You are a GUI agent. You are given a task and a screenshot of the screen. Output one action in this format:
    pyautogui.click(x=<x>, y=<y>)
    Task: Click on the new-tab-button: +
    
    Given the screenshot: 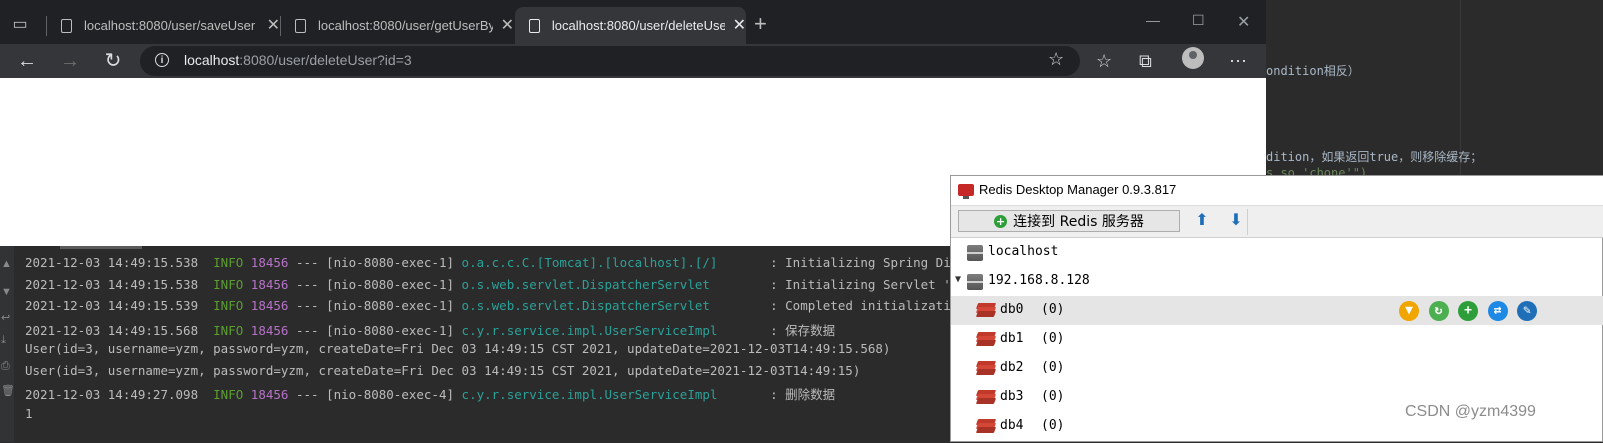 What is the action you would take?
    pyautogui.click(x=760, y=24)
    